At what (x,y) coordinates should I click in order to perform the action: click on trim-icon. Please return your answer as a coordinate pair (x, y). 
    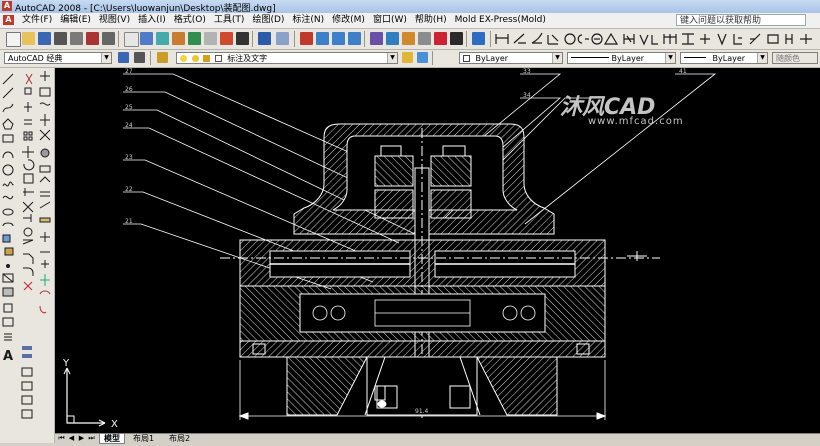
    Looking at the image, I should click on (28, 207).